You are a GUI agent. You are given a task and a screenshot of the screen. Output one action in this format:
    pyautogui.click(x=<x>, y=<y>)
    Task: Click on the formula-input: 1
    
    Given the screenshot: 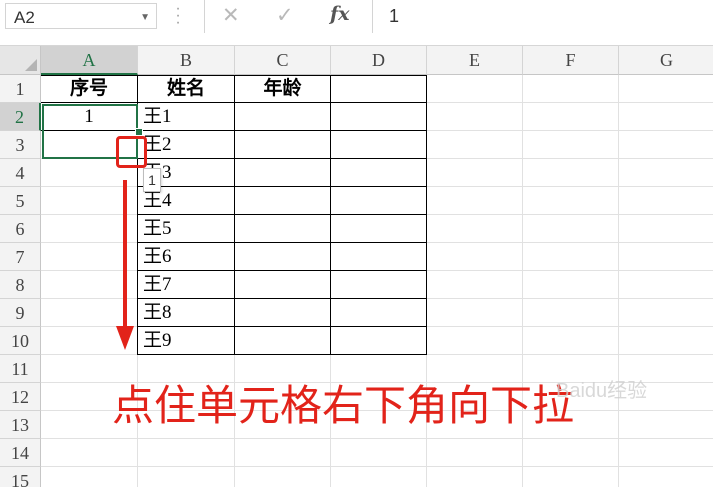 What is the action you would take?
    pyautogui.click(x=544, y=16)
    